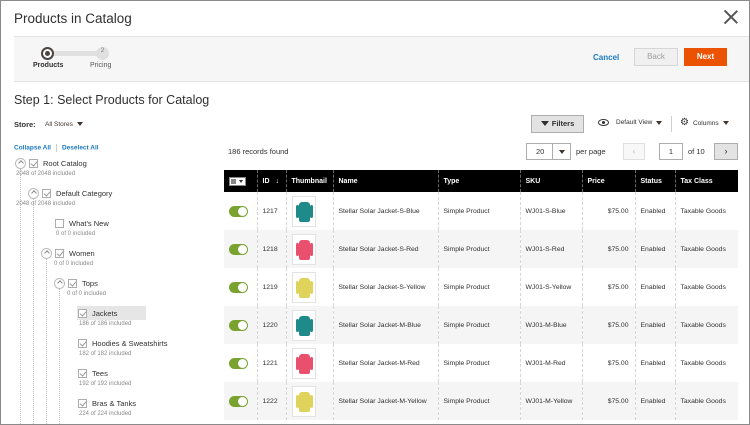 The image size is (750, 425). What do you see at coordinates (64, 124) in the screenshot?
I see `store-switcher: All Stores` at bounding box center [64, 124].